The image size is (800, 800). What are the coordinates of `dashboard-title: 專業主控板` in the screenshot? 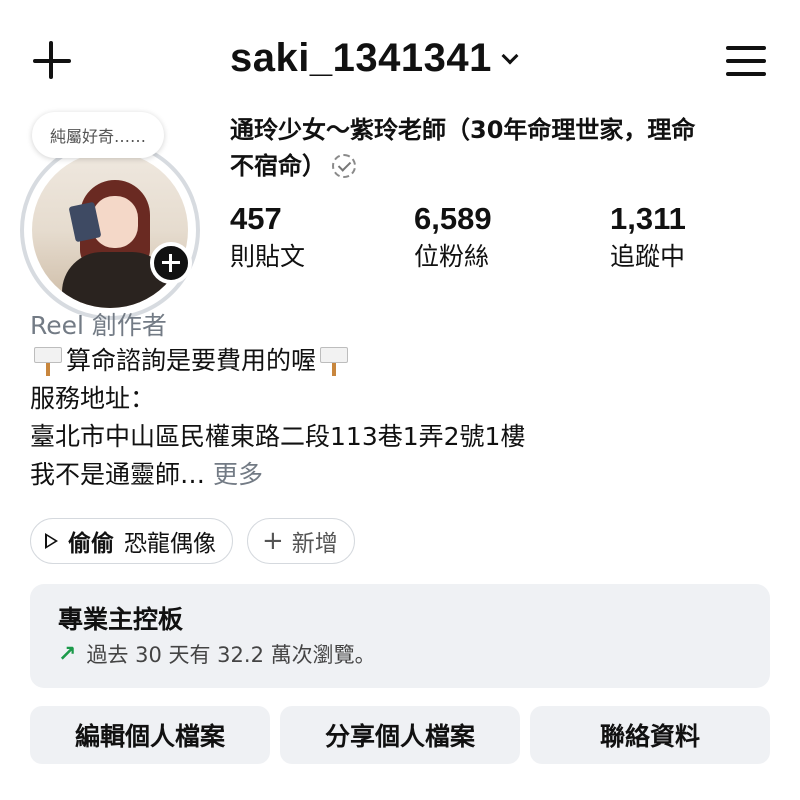 It's located at (121, 619).